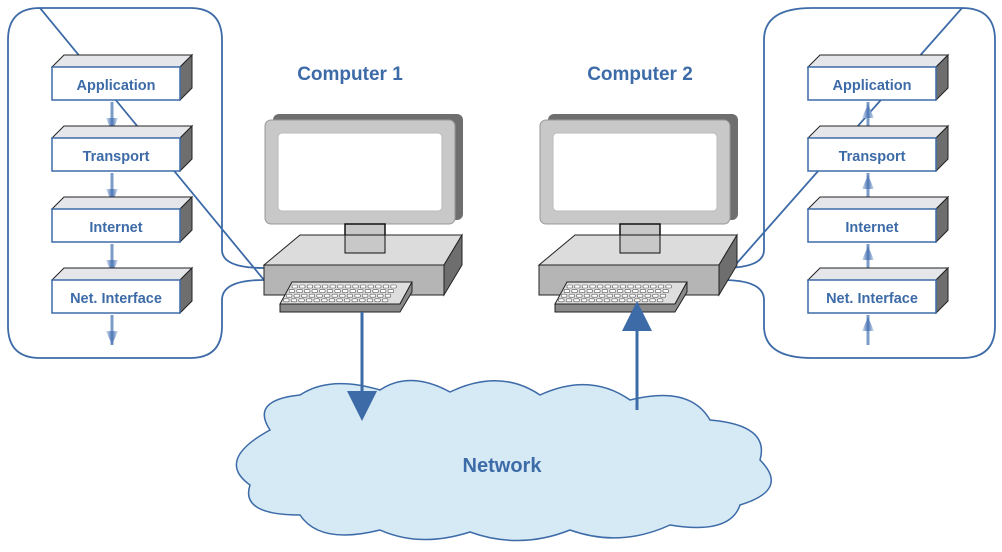  Describe the element at coordinates (112, 330) in the screenshot. I see `arrow-down-icon` at that location.